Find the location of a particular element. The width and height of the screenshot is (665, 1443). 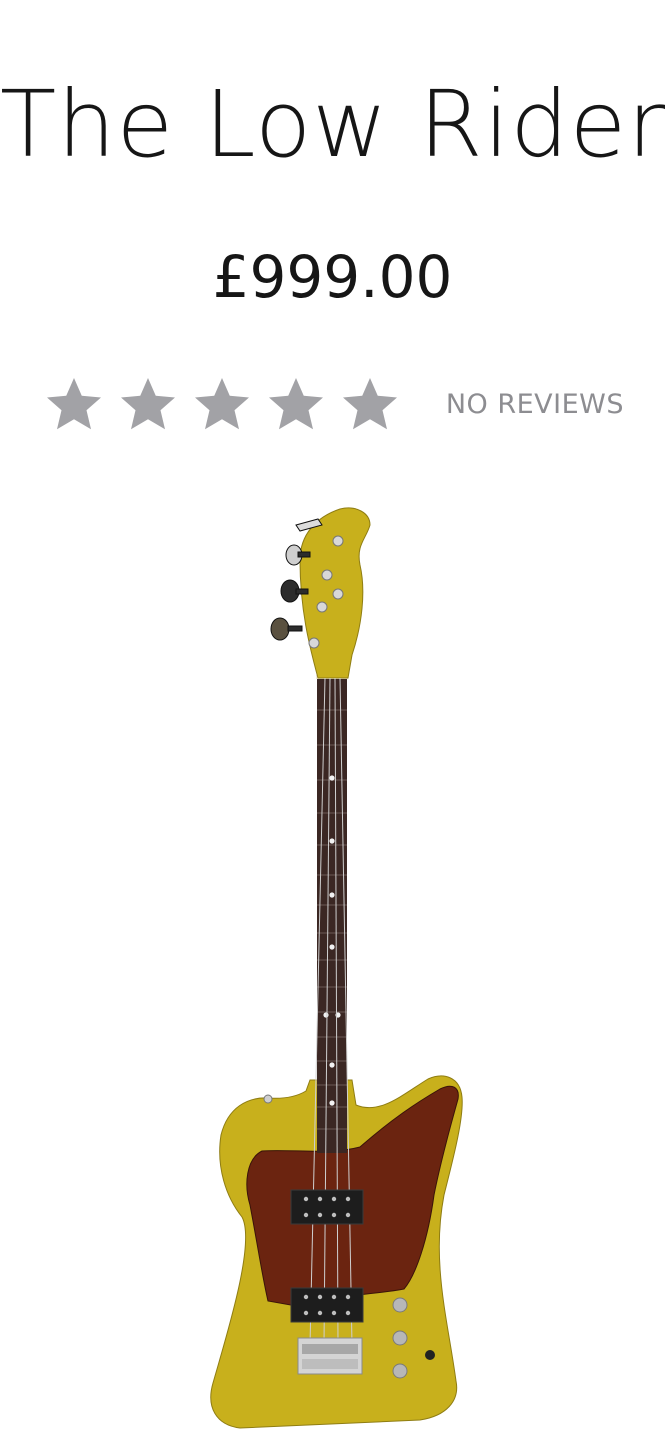

pickup-neck is located at coordinates (327, 1207).